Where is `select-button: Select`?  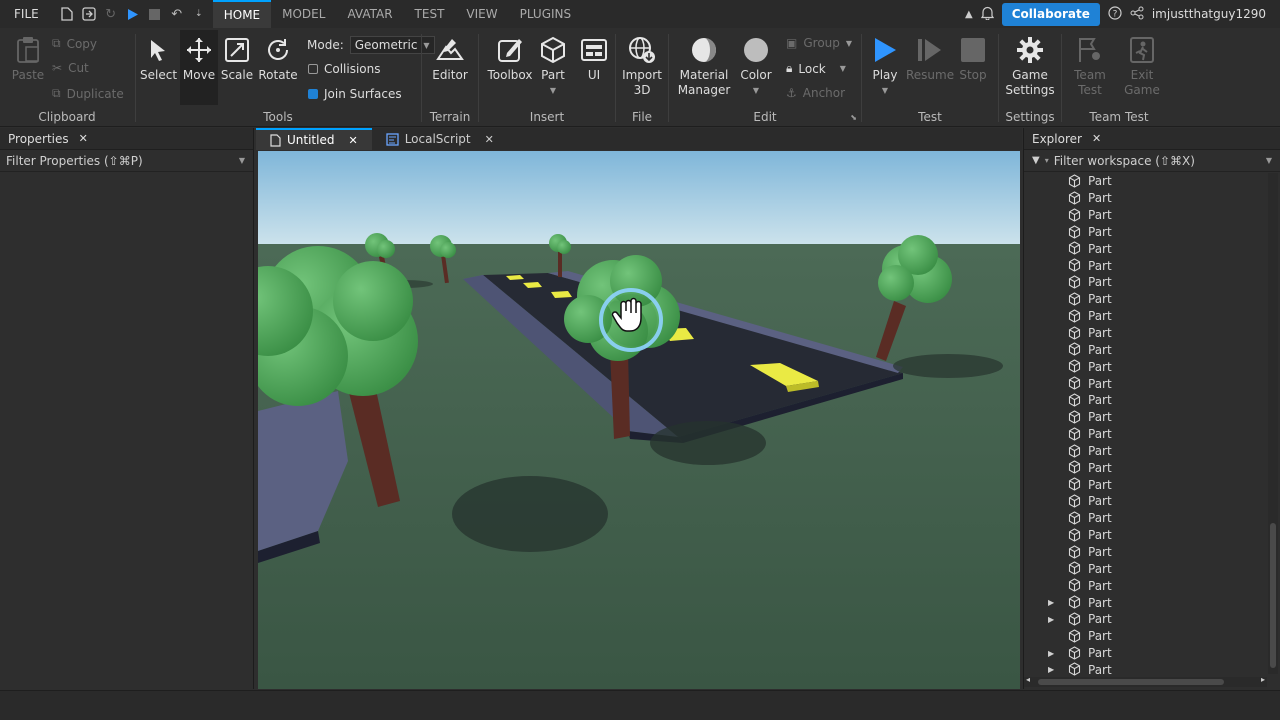
select-button: Select is located at coordinates (158, 58).